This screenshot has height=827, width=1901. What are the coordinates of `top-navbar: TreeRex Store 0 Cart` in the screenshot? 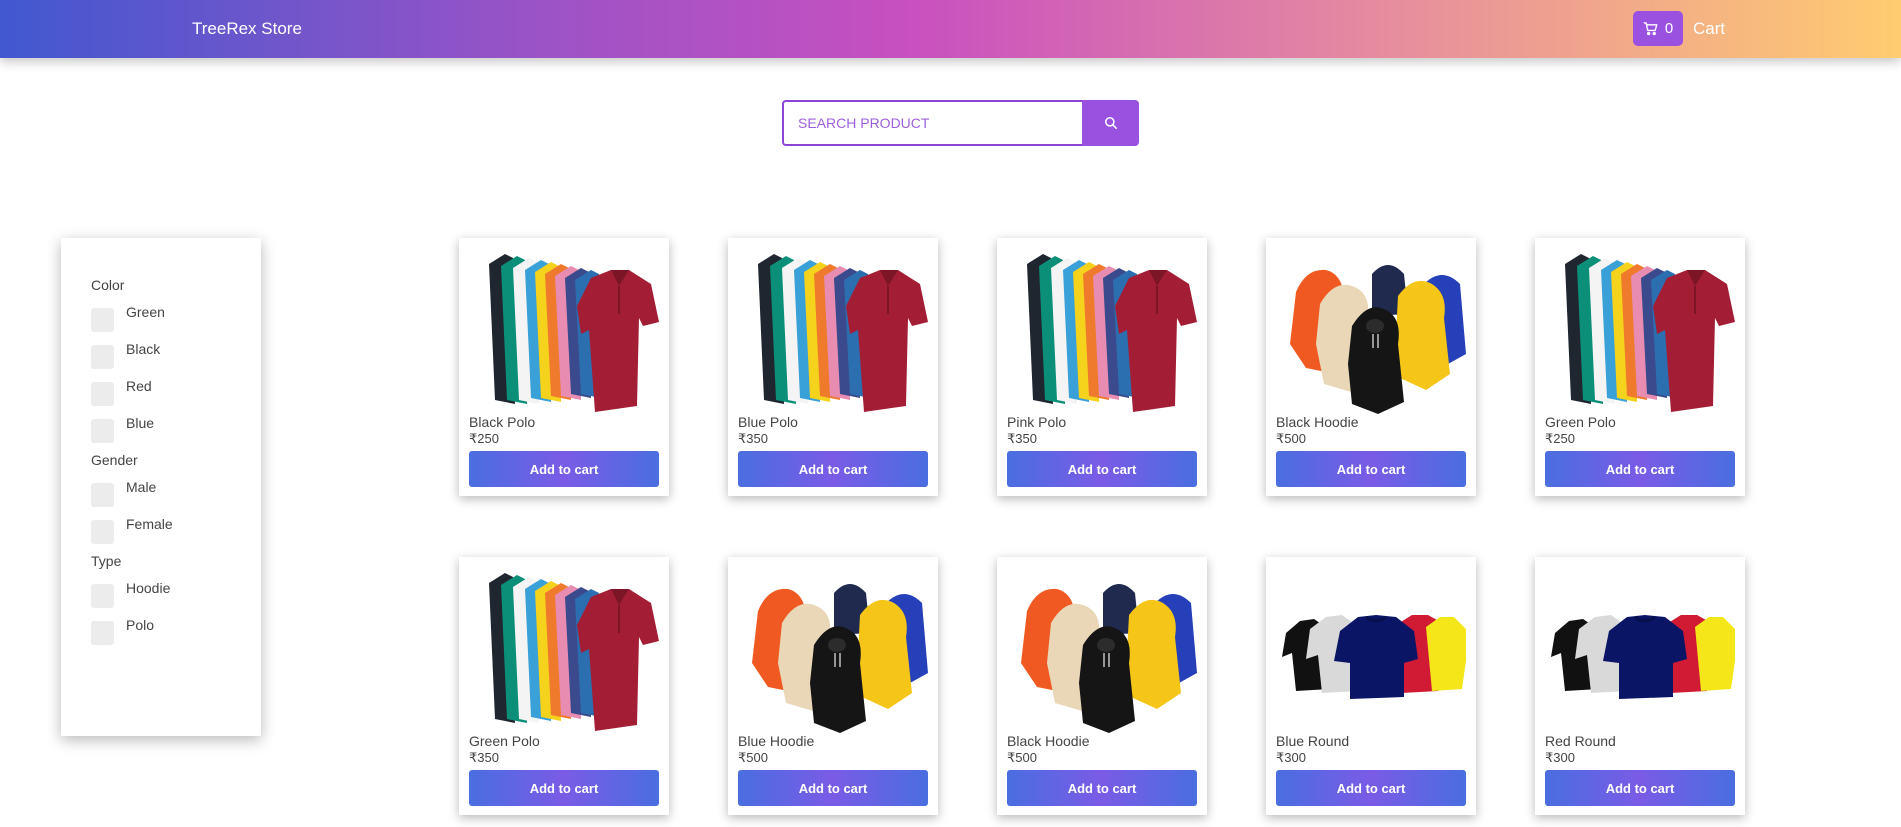 It's located at (950, 29).